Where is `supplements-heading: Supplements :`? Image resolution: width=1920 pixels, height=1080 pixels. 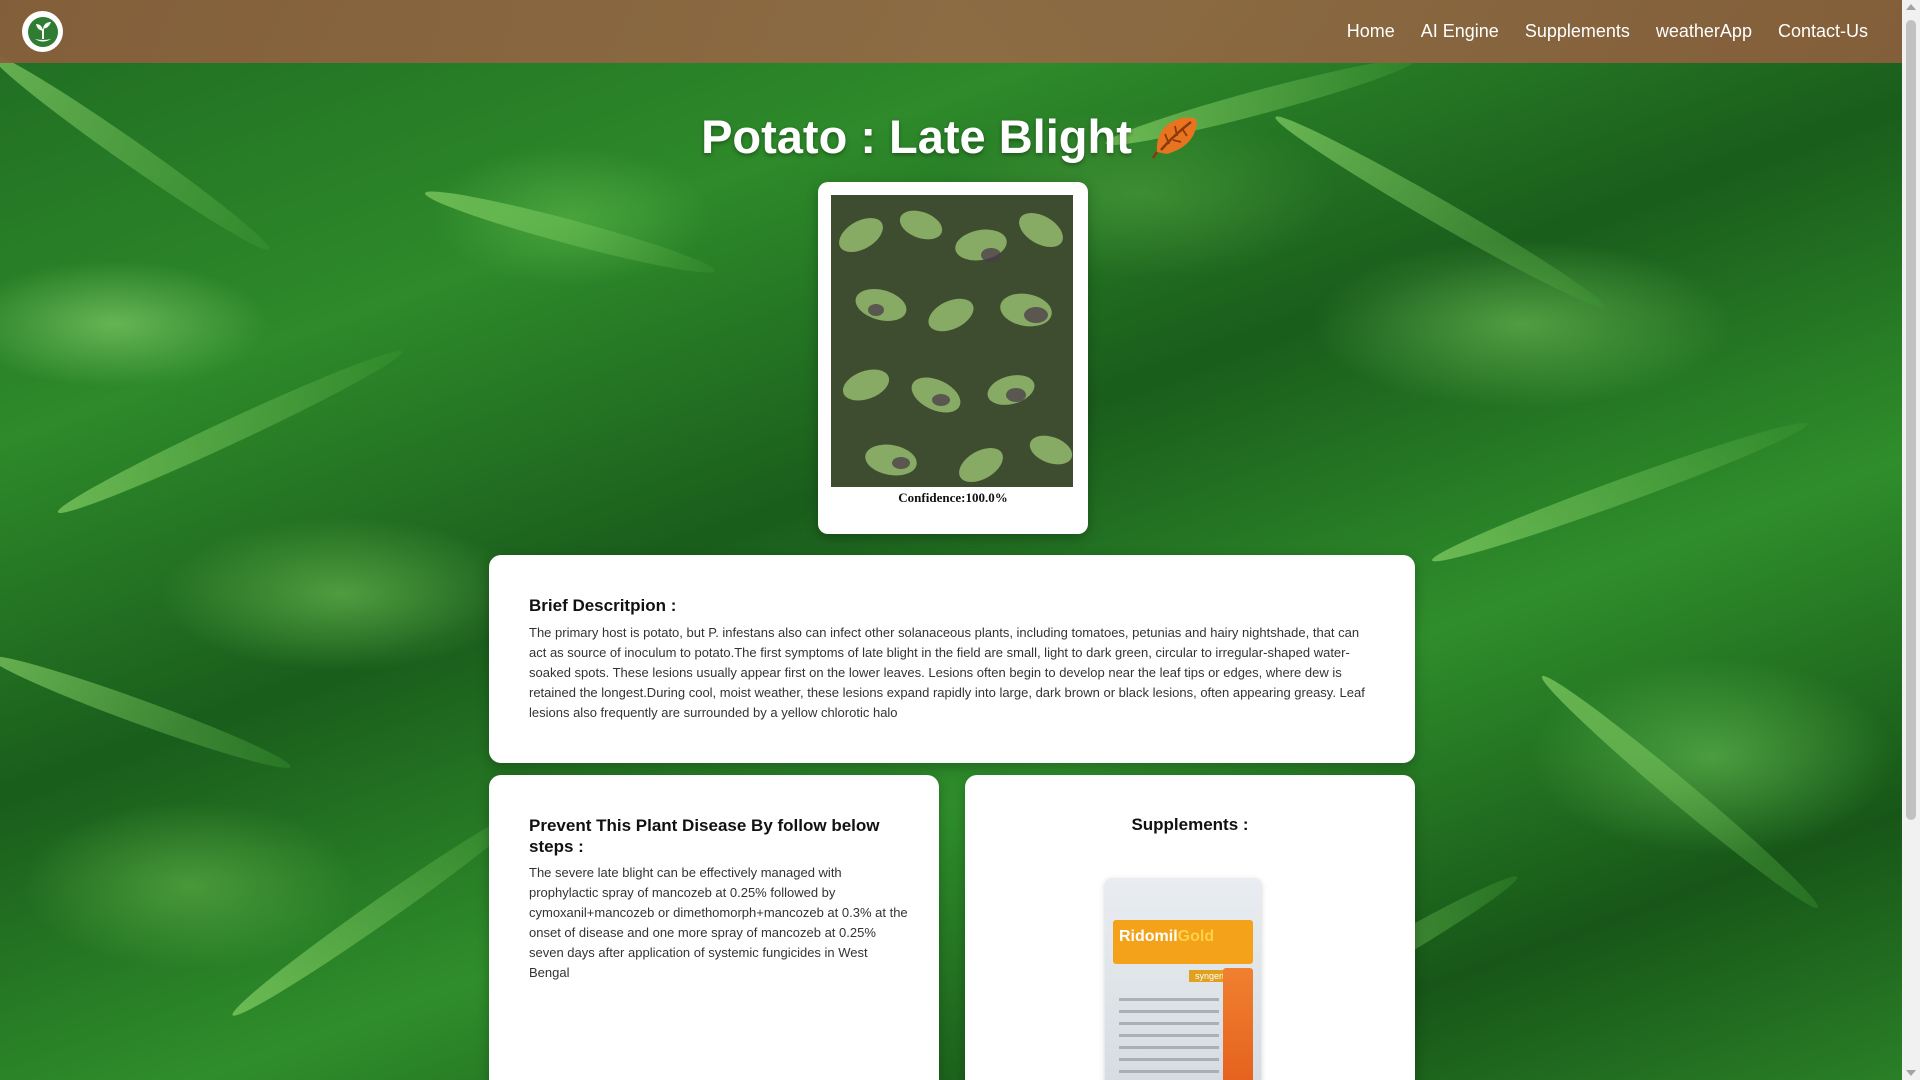
supplements-heading: Supplements : is located at coordinates (1190, 824).